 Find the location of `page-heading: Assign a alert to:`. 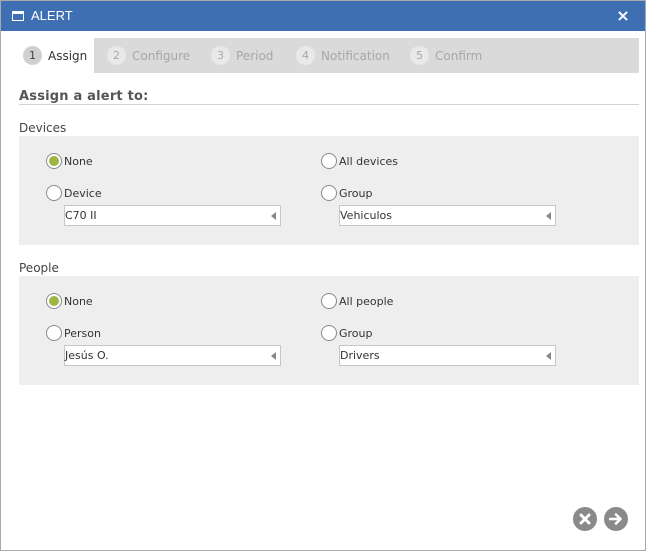

page-heading: Assign a alert to: is located at coordinates (84, 96).